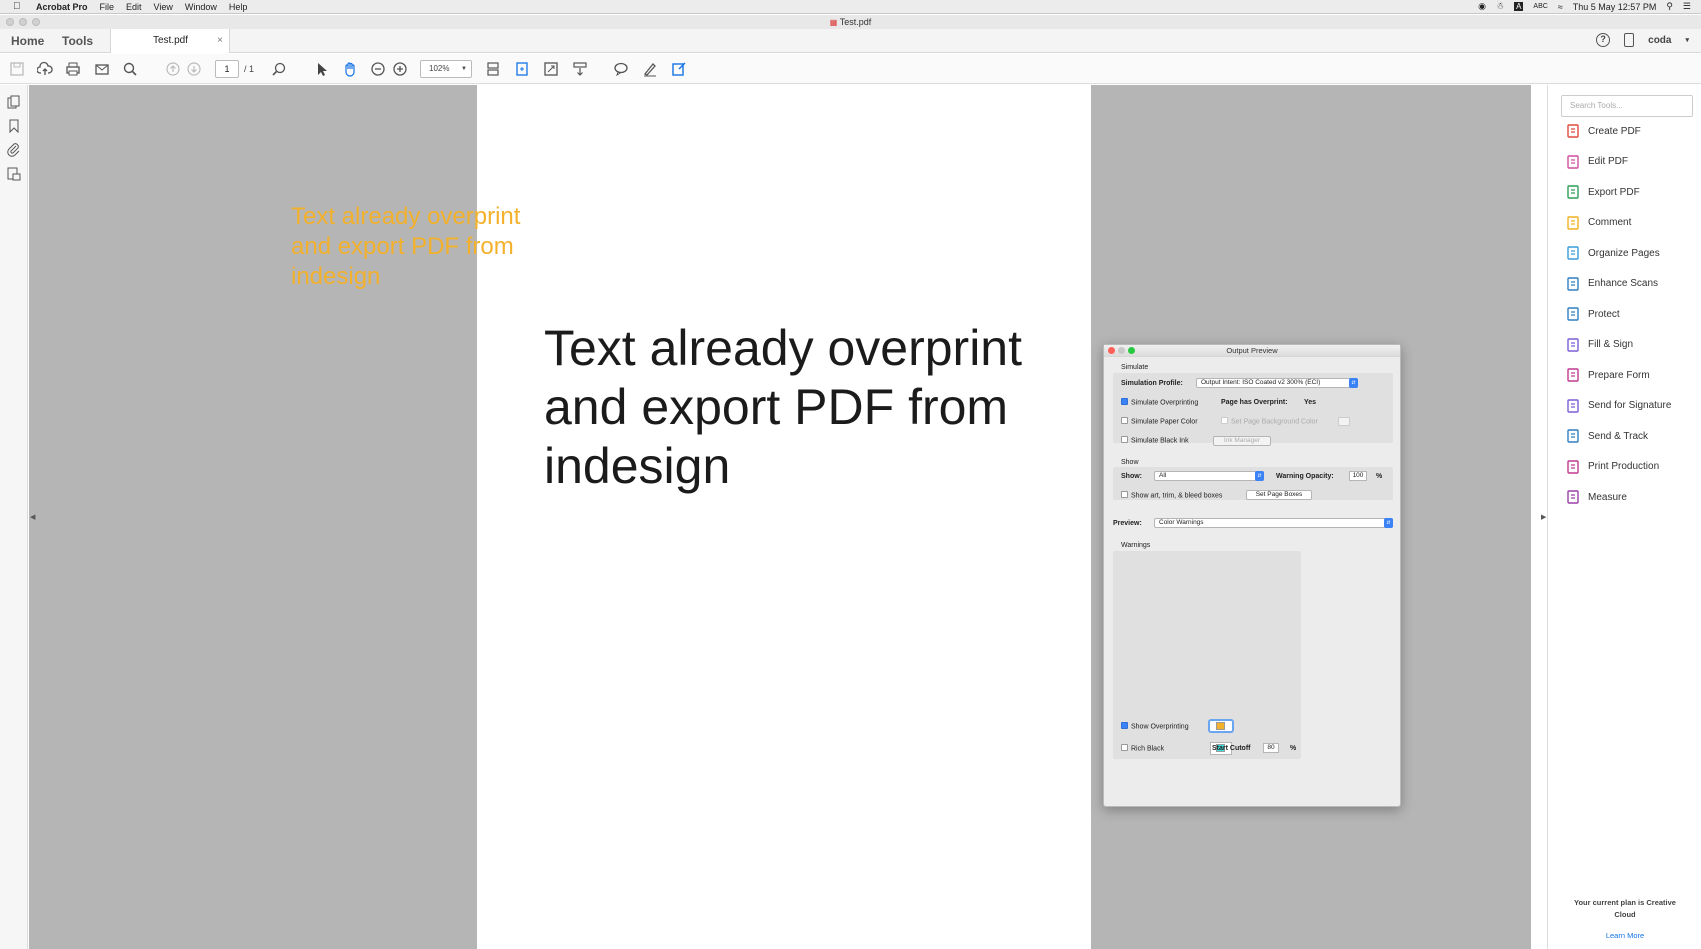 This screenshot has width=1701, height=949. Describe the element at coordinates (350, 69) in the screenshot. I see `hand-tool-icon` at that location.